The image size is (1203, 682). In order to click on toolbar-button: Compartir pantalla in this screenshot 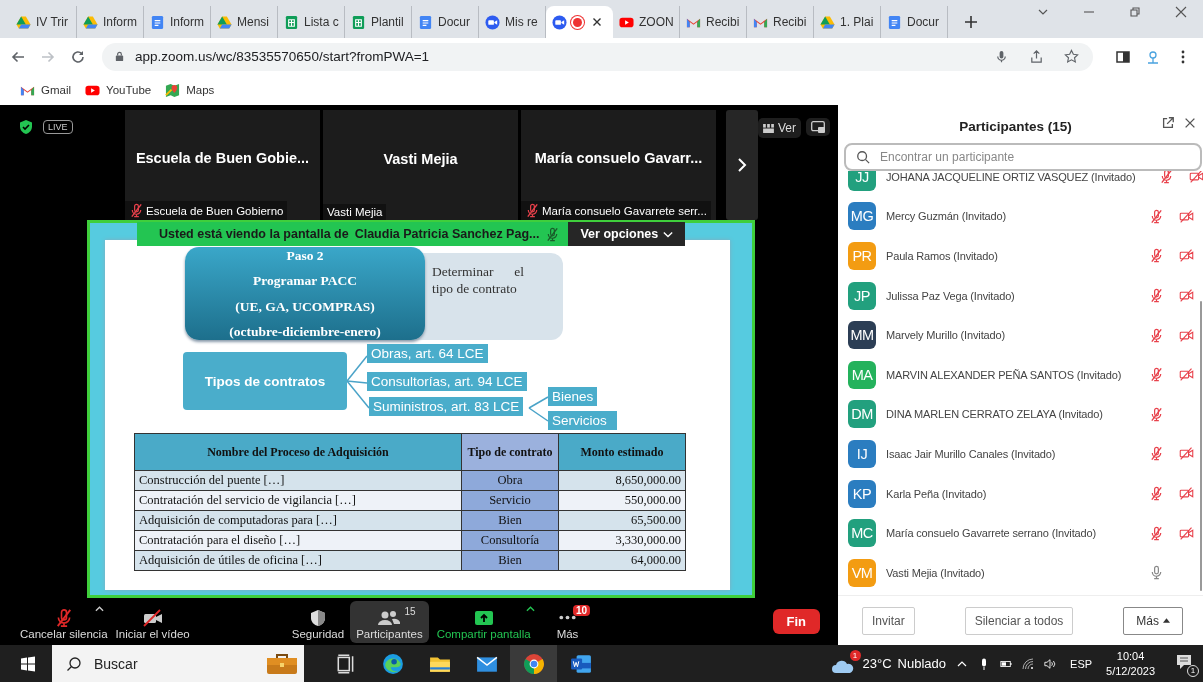, I will do `click(483, 621)`.